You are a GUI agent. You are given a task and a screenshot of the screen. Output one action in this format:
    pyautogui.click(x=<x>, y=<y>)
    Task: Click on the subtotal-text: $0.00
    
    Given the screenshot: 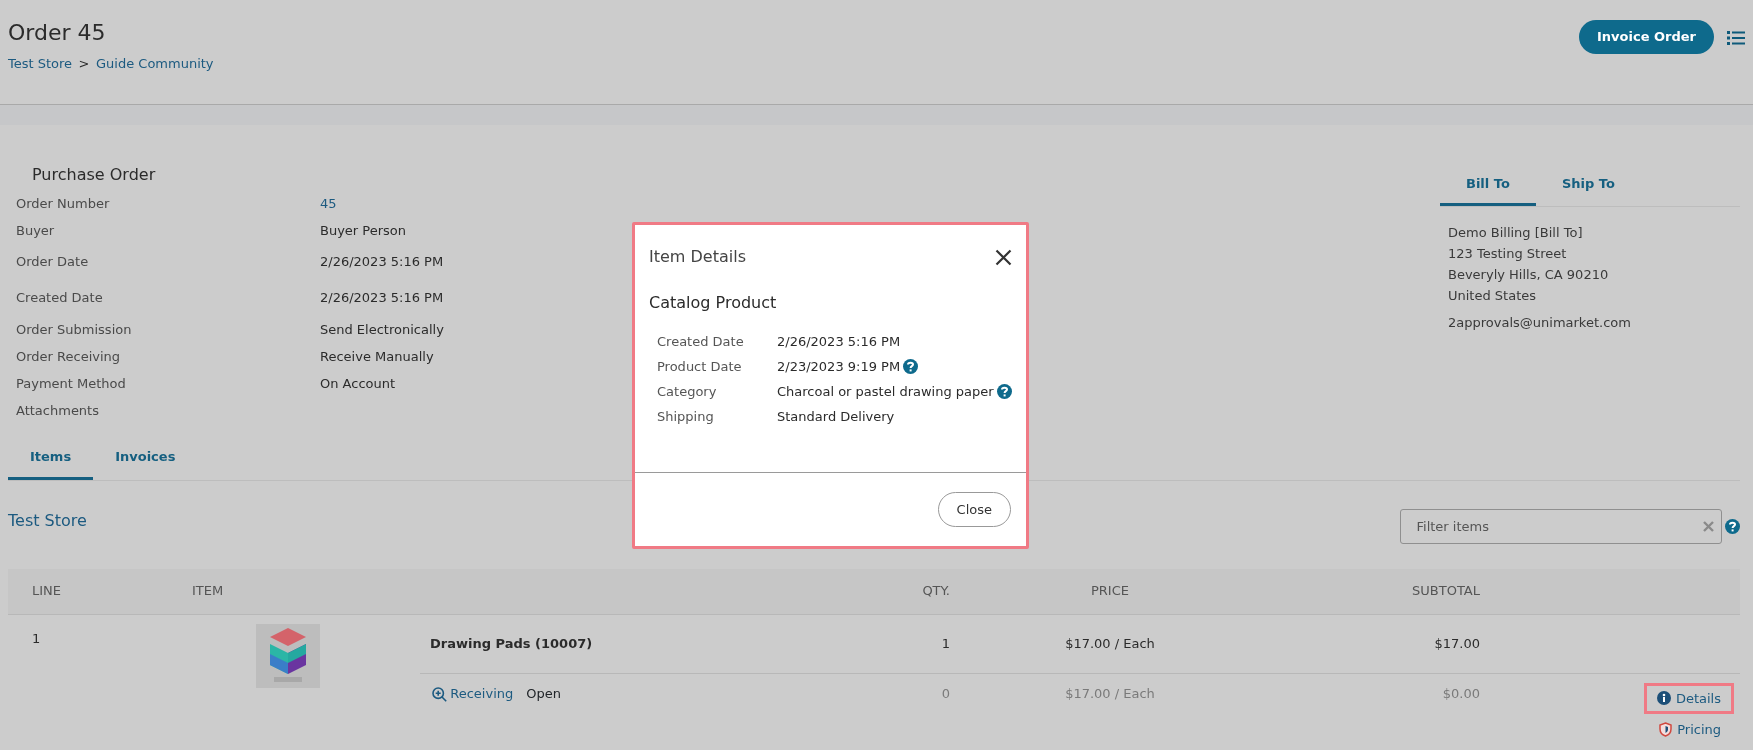 What is the action you would take?
    pyautogui.click(x=1461, y=694)
    